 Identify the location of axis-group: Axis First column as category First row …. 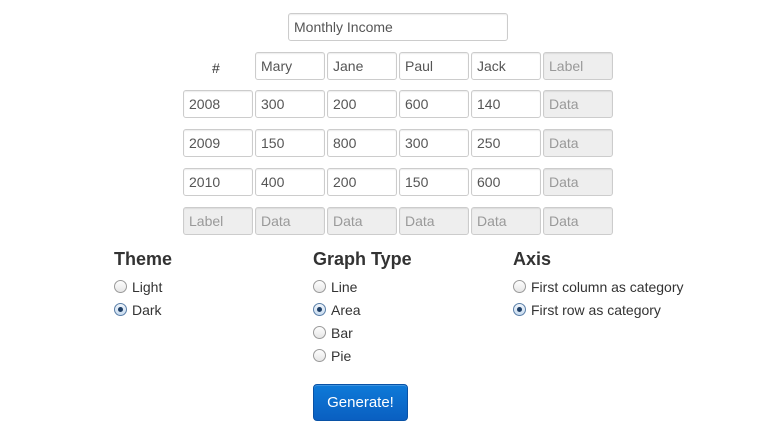
(598, 285).